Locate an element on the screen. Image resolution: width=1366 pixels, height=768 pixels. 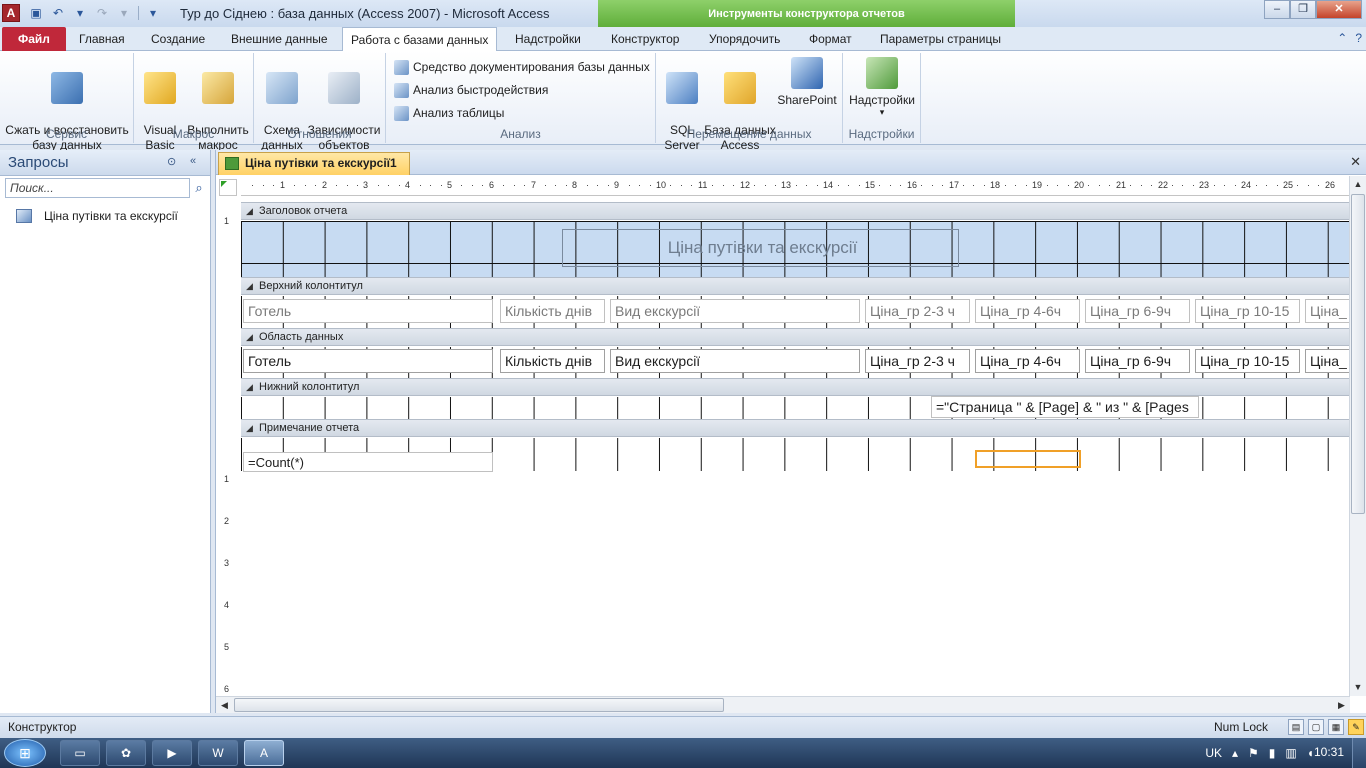
tab-design: Конструктор is located at coordinates (645, 39).